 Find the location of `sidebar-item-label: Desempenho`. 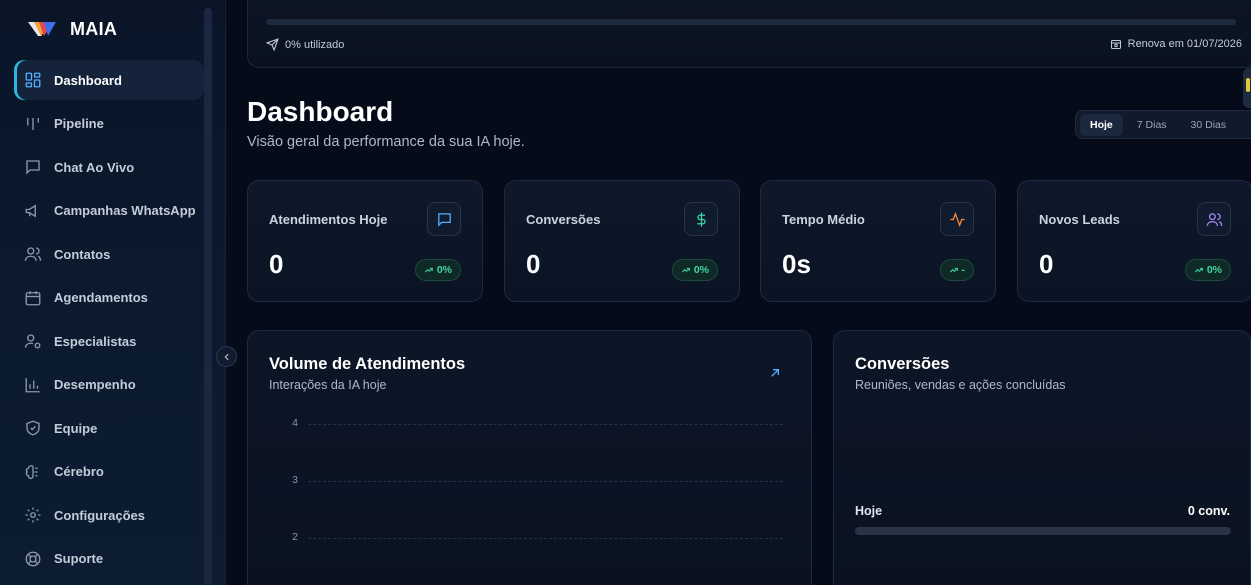

sidebar-item-label: Desempenho is located at coordinates (95, 384).